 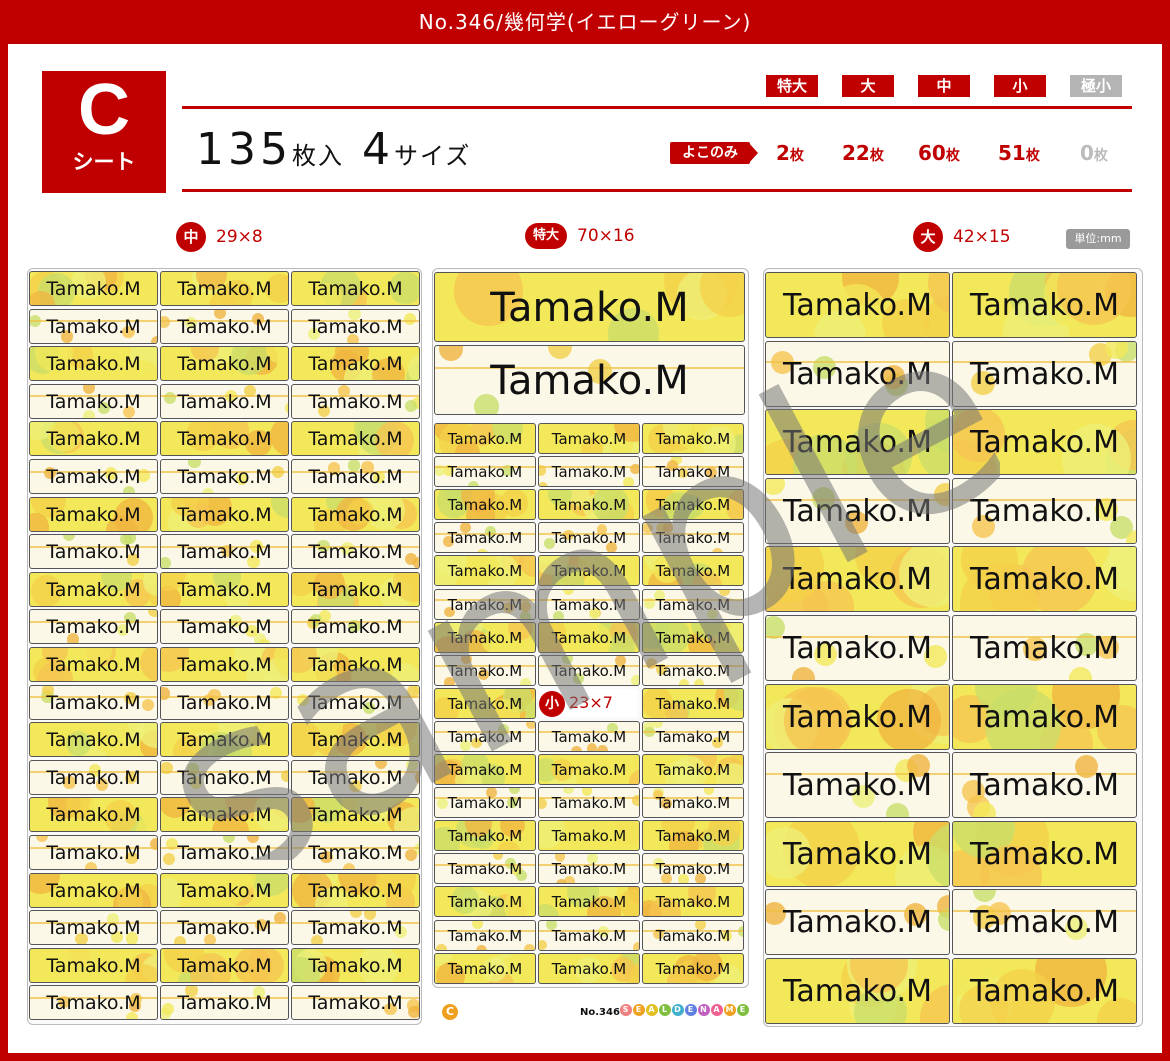 What do you see at coordinates (219, 237) in the screenshot?
I see `medium-size-label: 中 29×8` at bounding box center [219, 237].